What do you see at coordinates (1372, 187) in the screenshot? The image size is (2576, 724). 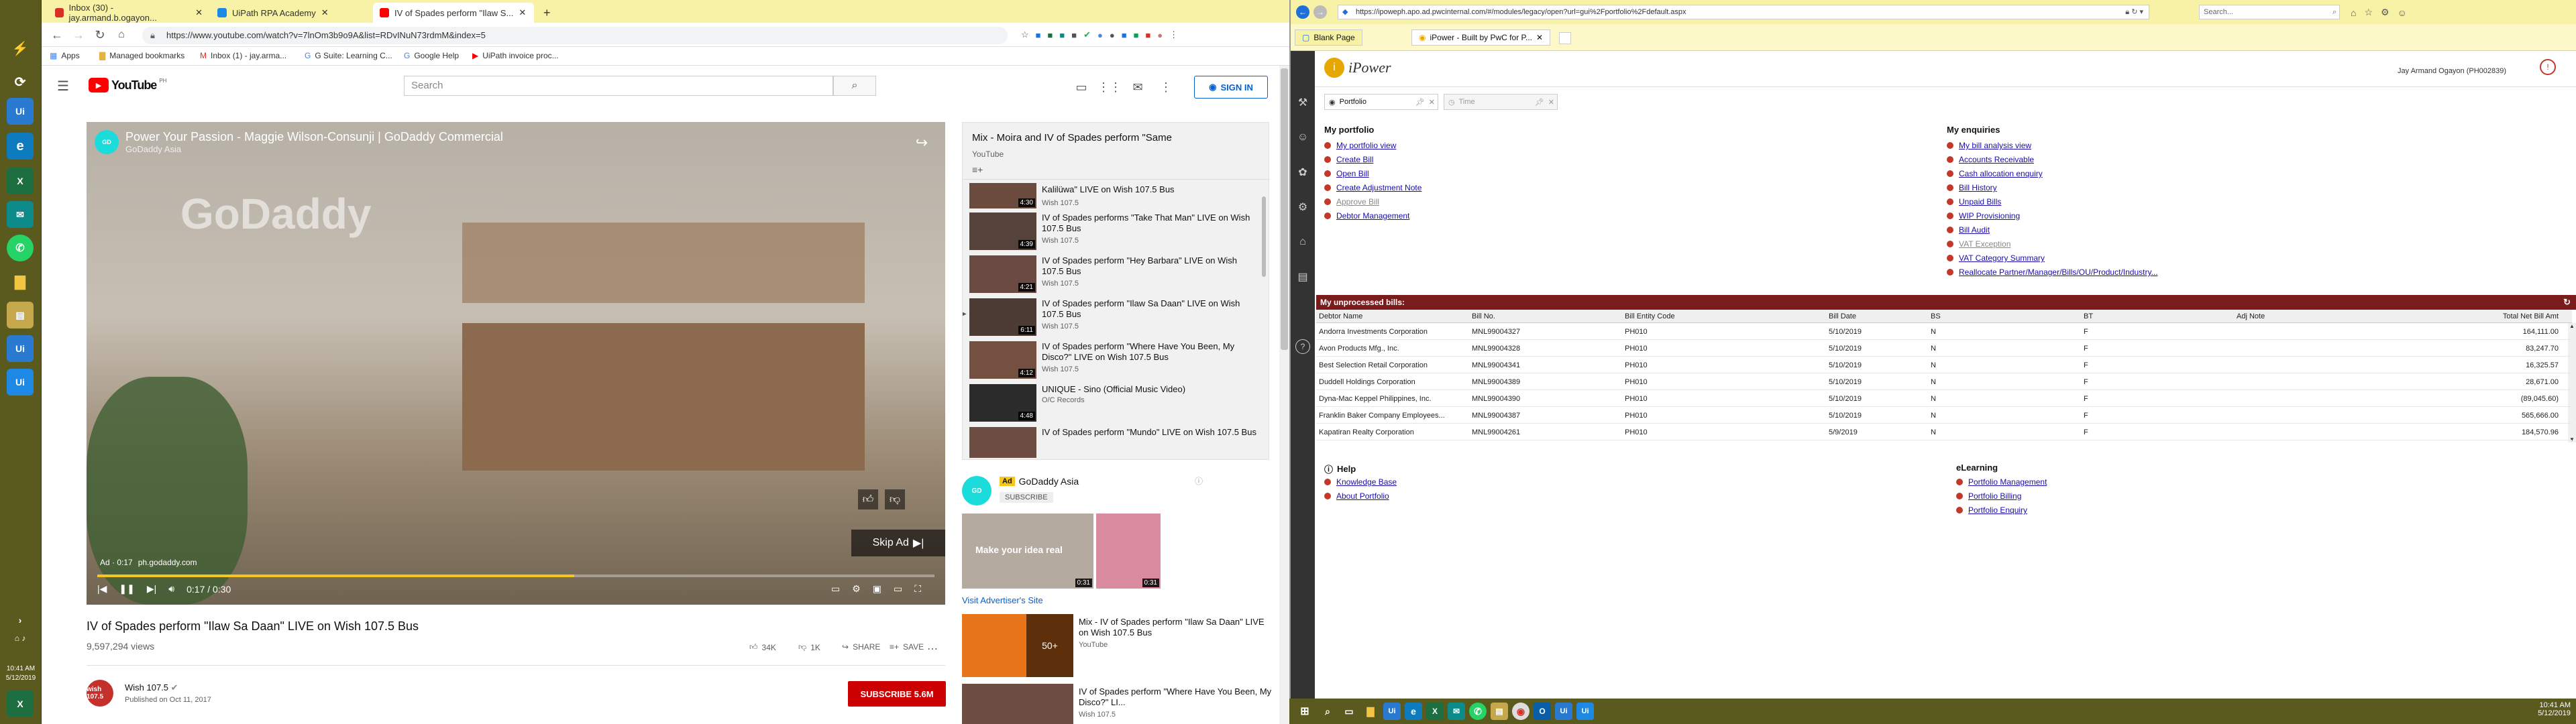 I see `link-create-adjustment-note: Create Adjustment Note` at bounding box center [1372, 187].